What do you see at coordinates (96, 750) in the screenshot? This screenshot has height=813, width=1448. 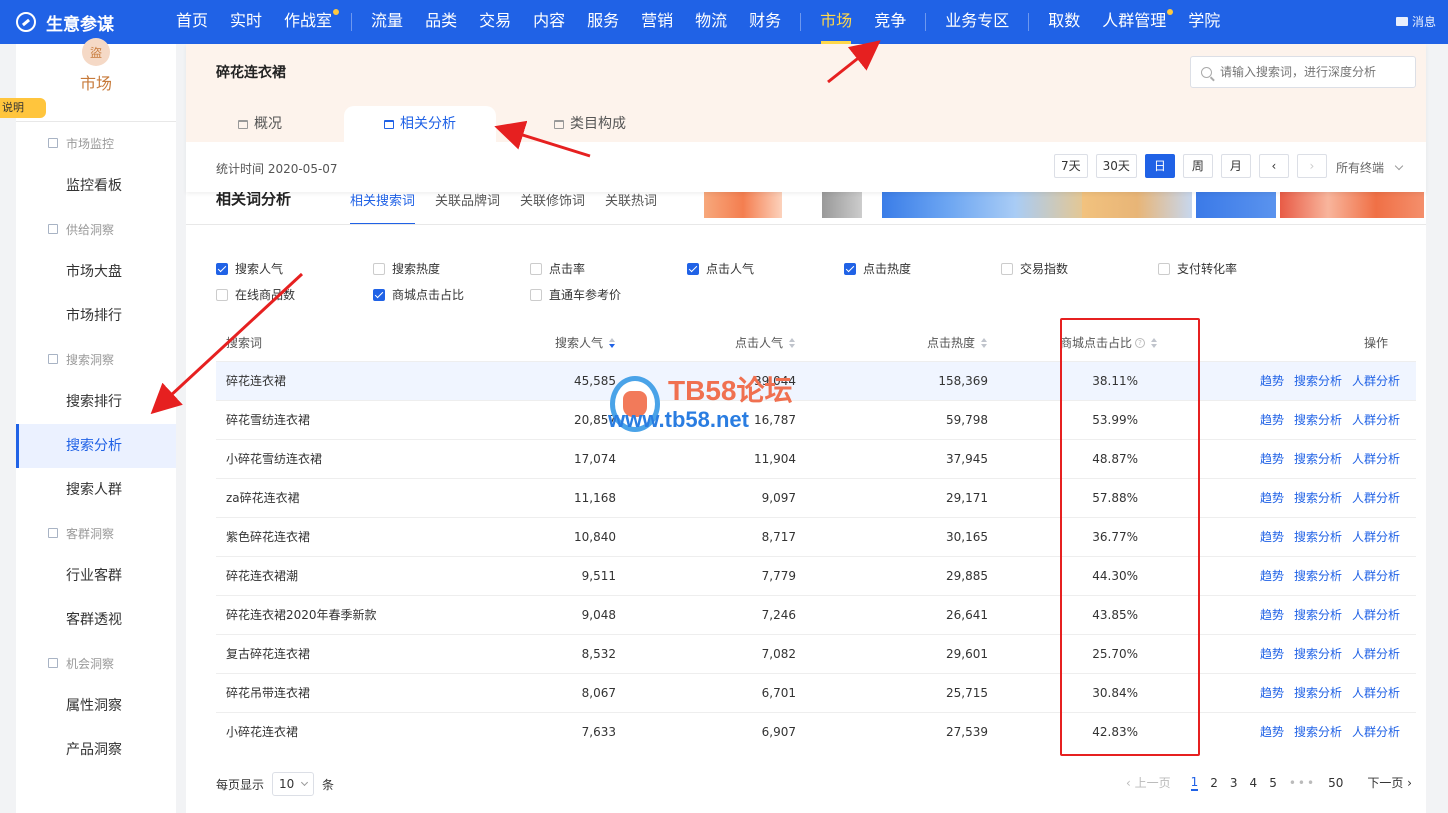 I see `sidebar-item: 产品洞察` at bounding box center [96, 750].